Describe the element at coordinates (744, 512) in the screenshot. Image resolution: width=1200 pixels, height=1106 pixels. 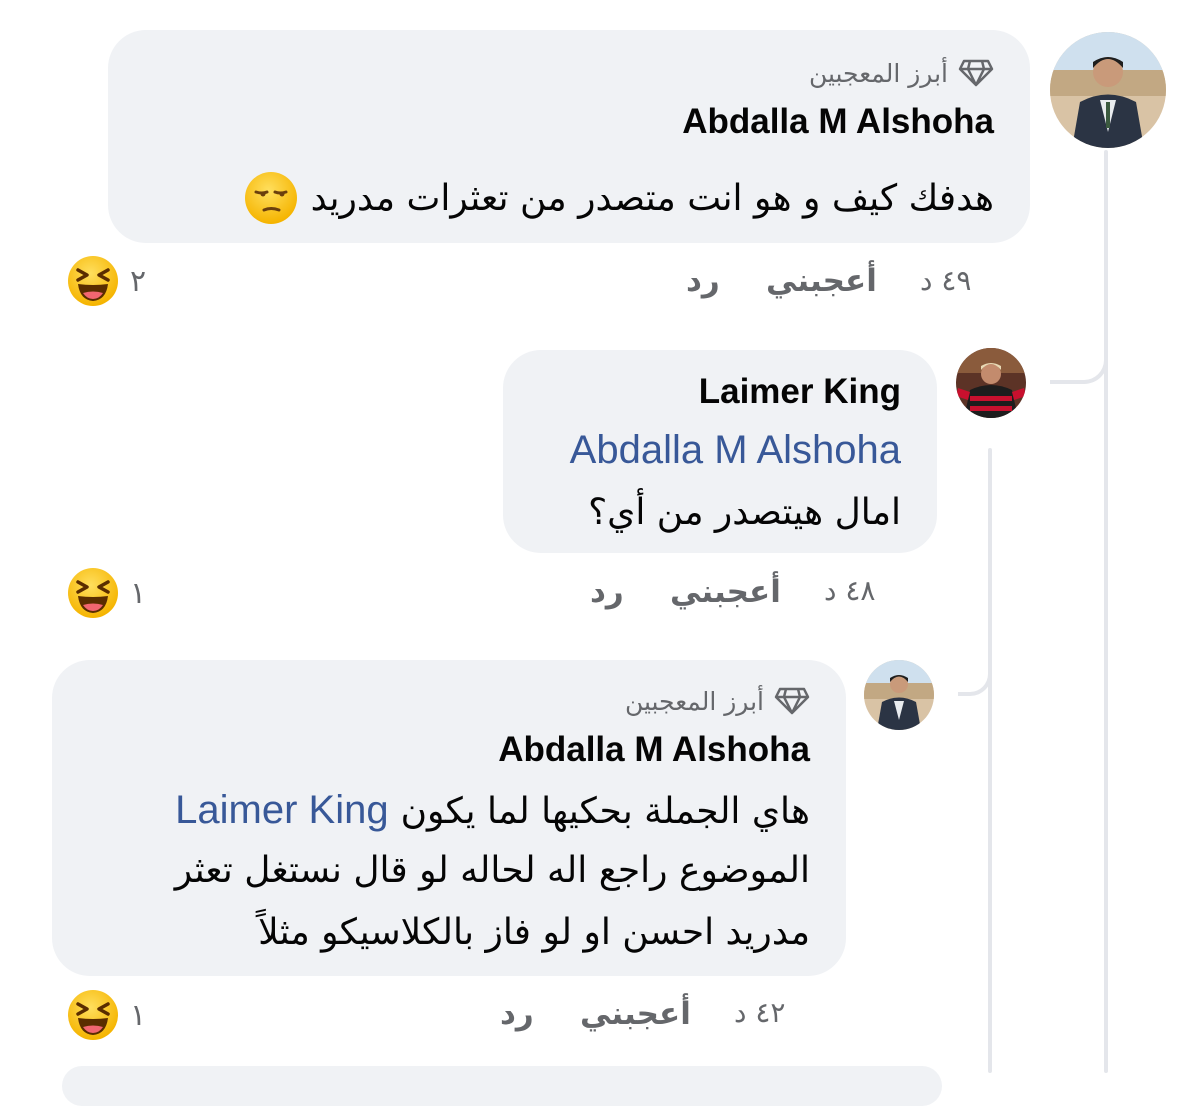
I see `comment-text: امال هيتصدر من أي؟` at that location.